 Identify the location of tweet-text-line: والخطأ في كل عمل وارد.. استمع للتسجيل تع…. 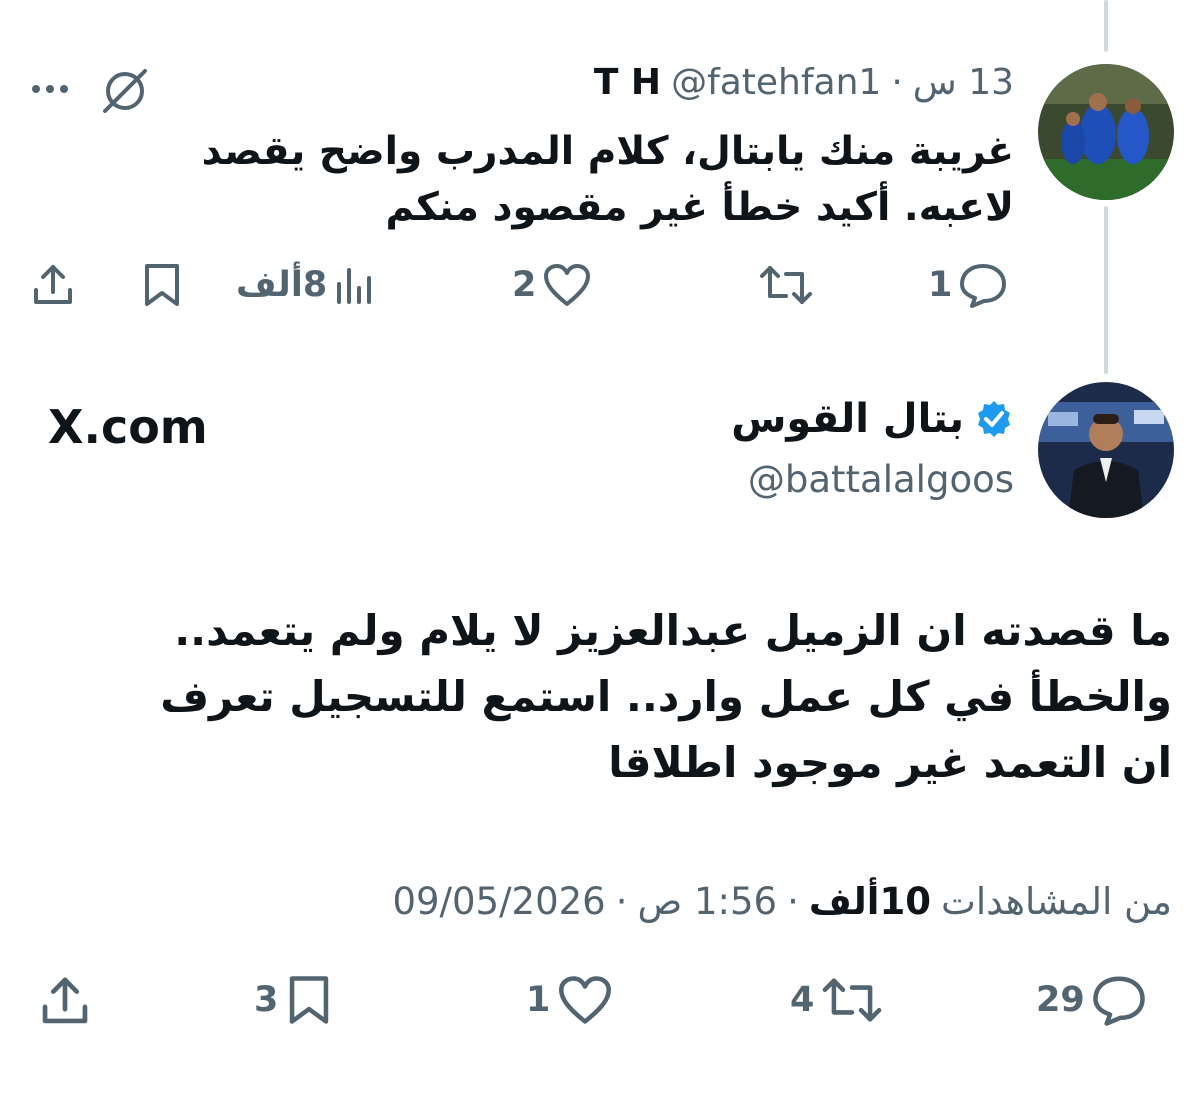
(666, 696).